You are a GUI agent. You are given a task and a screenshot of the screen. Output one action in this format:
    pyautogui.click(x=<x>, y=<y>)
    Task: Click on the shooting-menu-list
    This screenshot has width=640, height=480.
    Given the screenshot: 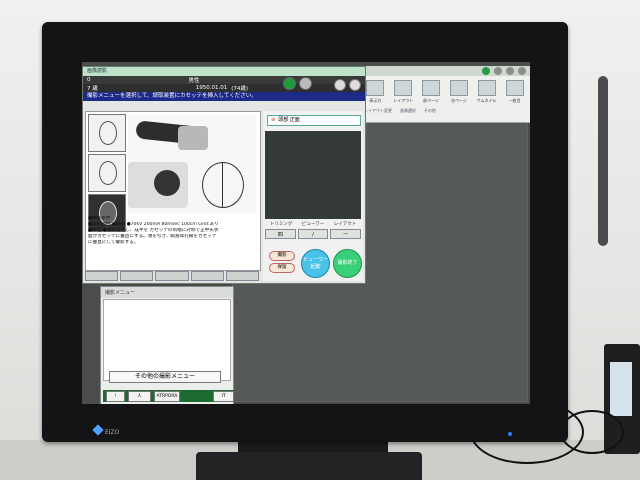 What is the action you would take?
    pyautogui.click(x=167, y=340)
    